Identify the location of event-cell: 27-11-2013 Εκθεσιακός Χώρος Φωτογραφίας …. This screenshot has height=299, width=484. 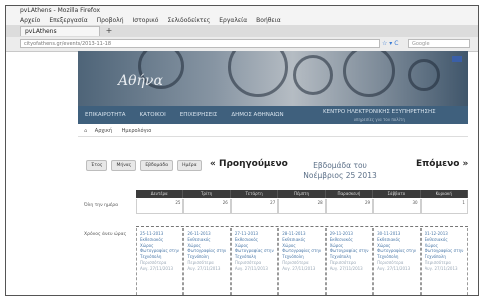
(254, 261).